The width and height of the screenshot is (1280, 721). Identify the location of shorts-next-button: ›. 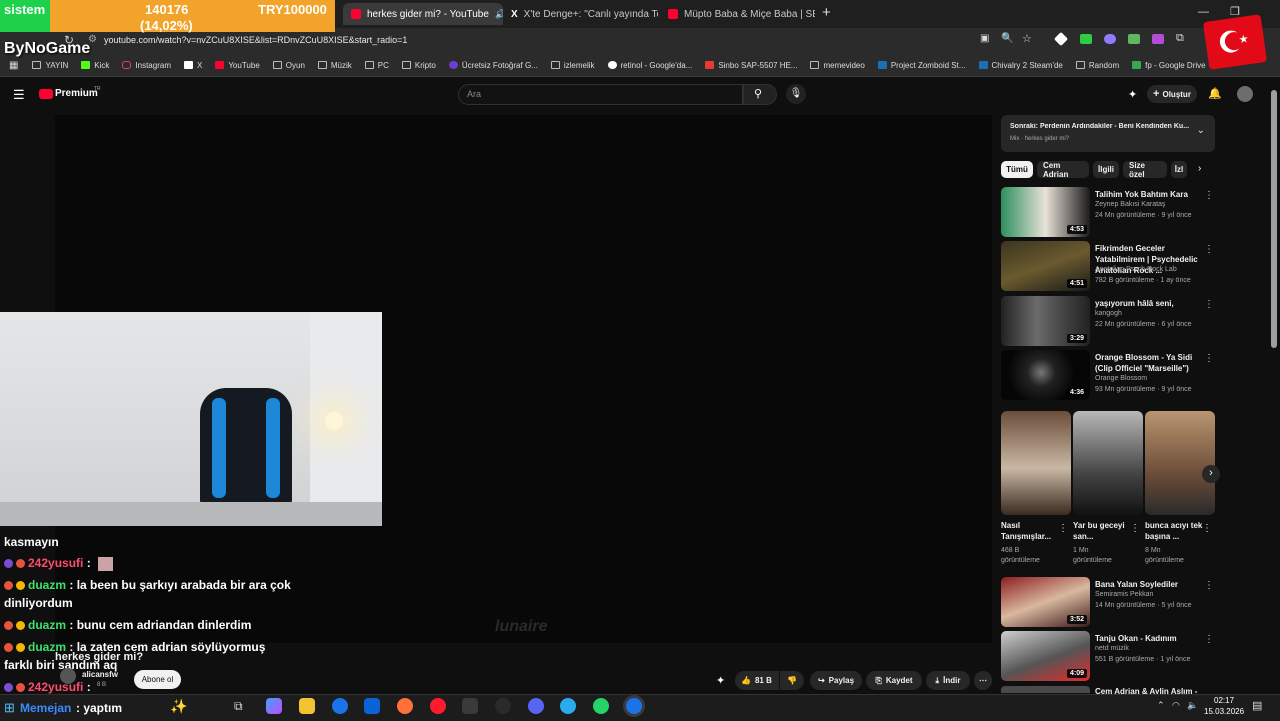
(1211, 474).